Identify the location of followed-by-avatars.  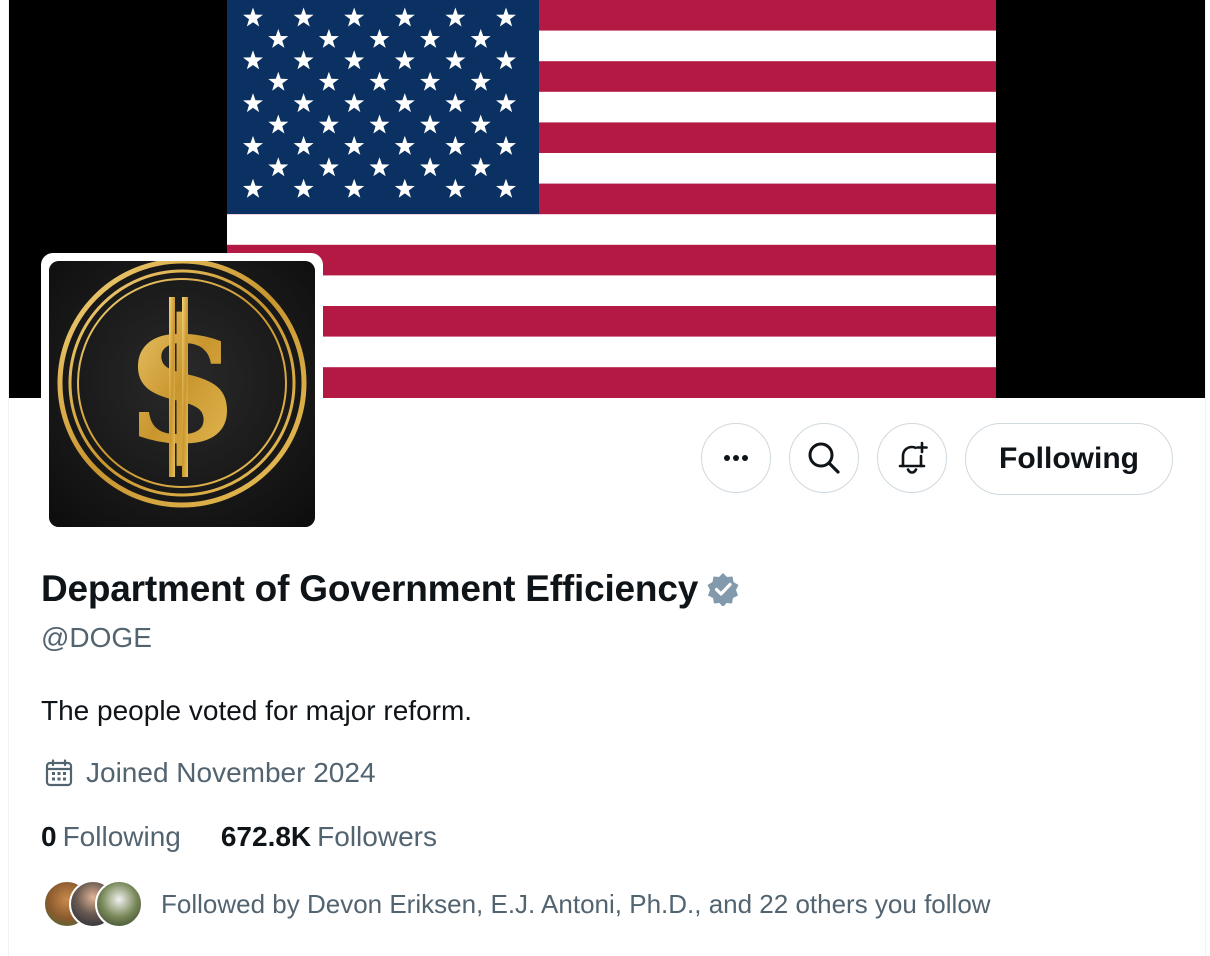
(93, 904).